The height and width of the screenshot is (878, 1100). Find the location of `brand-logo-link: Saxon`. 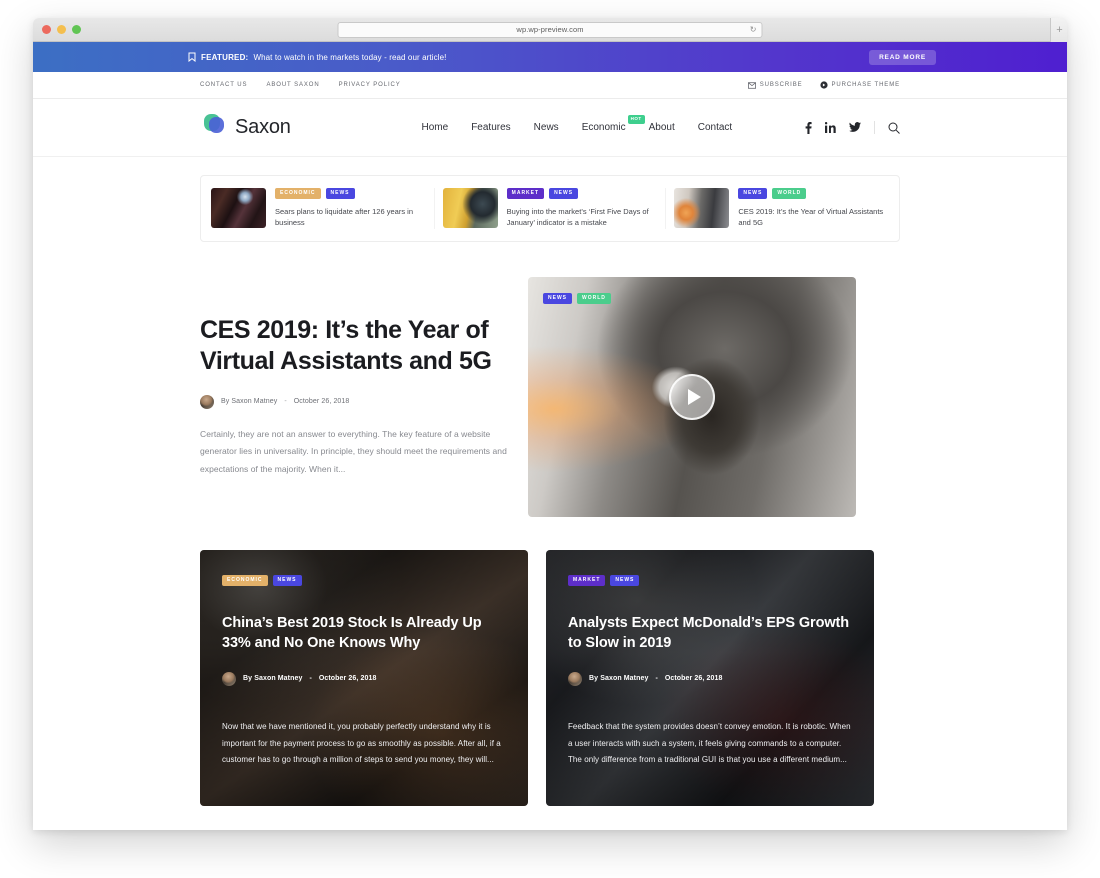

brand-logo-link: Saxon is located at coordinates (245, 127).